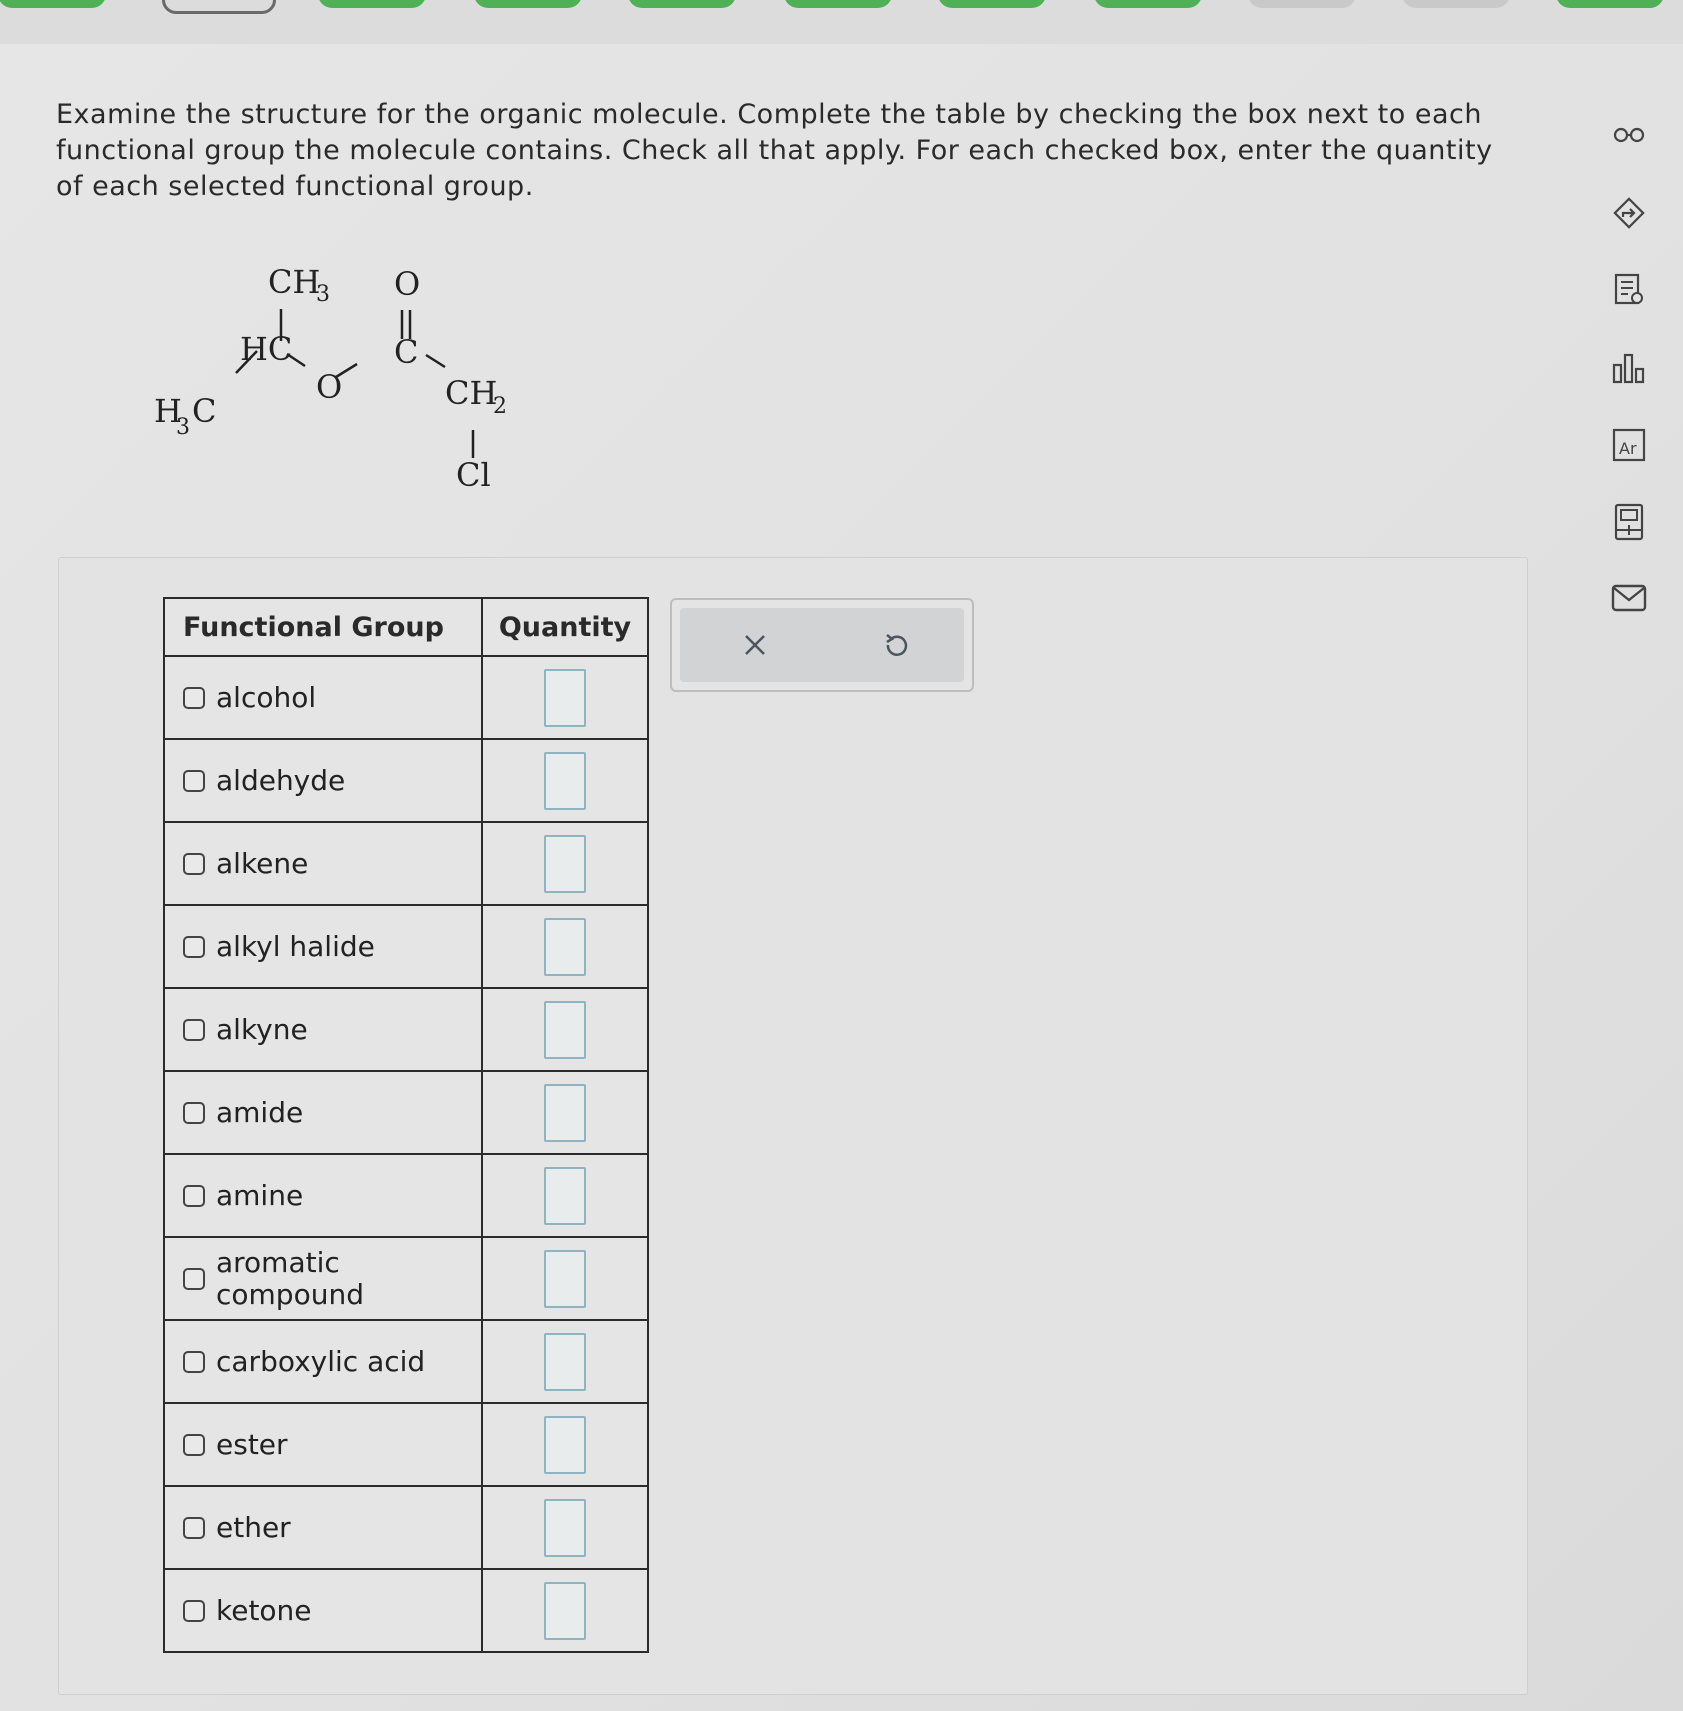 The width and height of the screenshot is (1683, 1711). I want to click on chart-button, so click(1629, 368).